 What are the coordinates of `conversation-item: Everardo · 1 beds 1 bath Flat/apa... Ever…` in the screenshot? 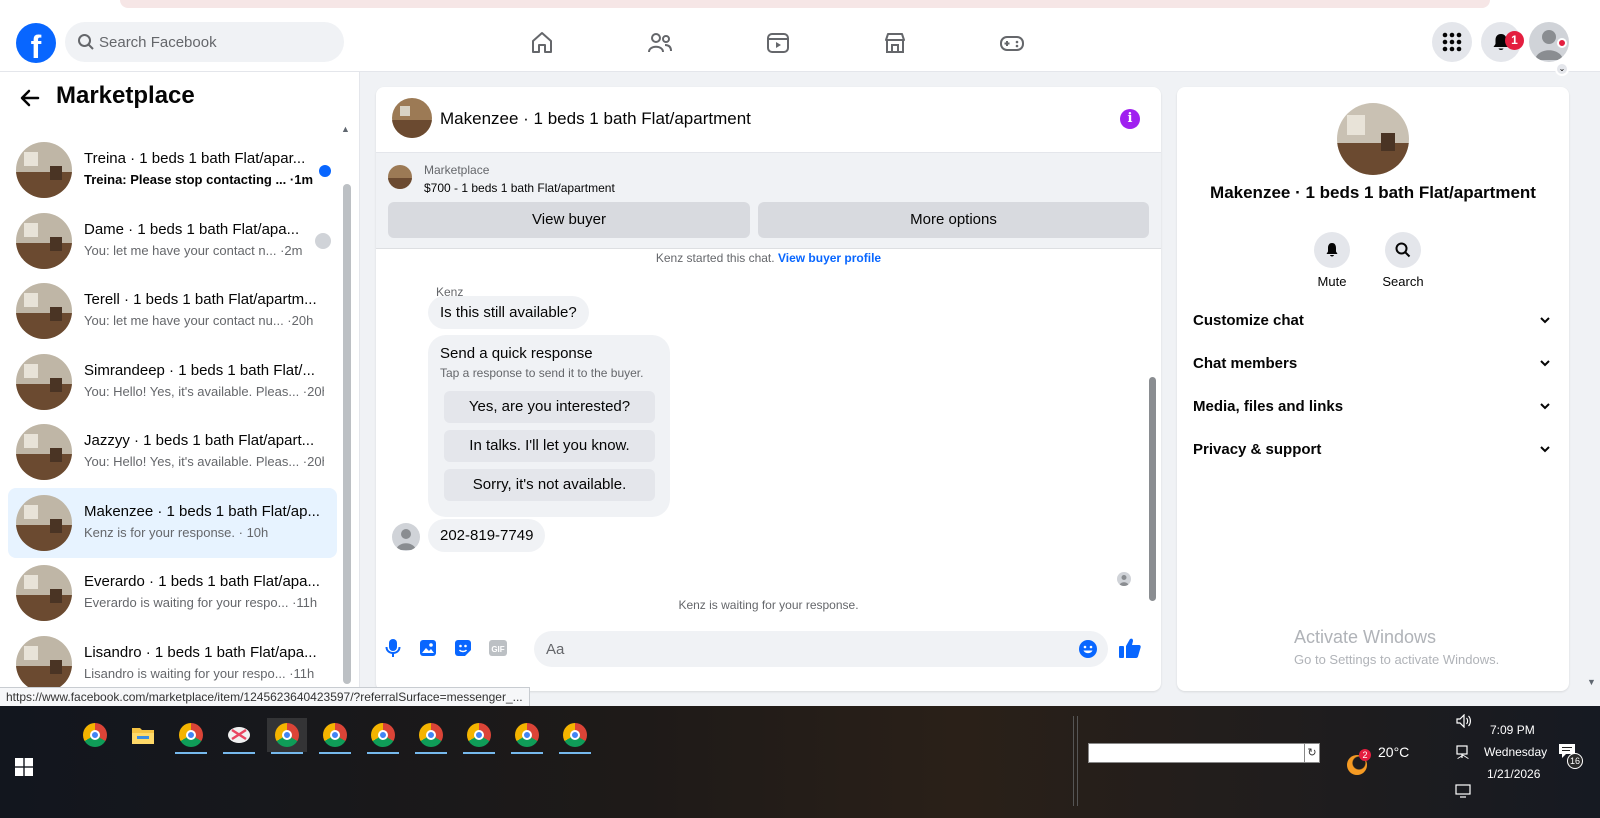 It's located at (172, 593).